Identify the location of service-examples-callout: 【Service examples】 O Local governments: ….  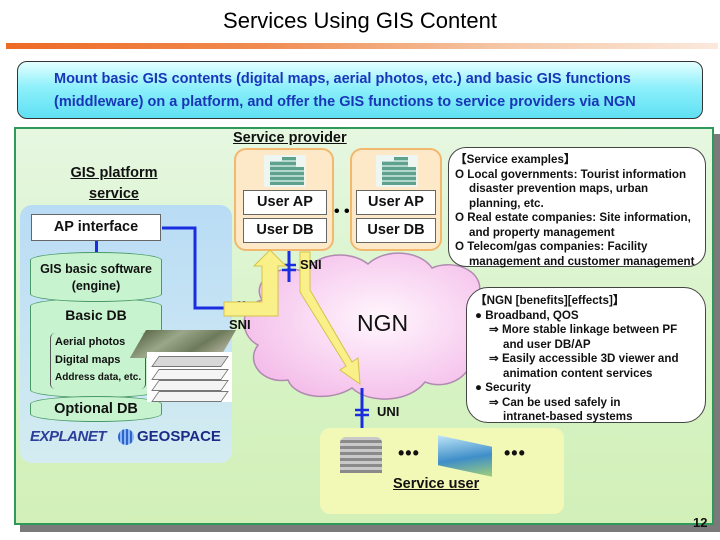
(577, 207).